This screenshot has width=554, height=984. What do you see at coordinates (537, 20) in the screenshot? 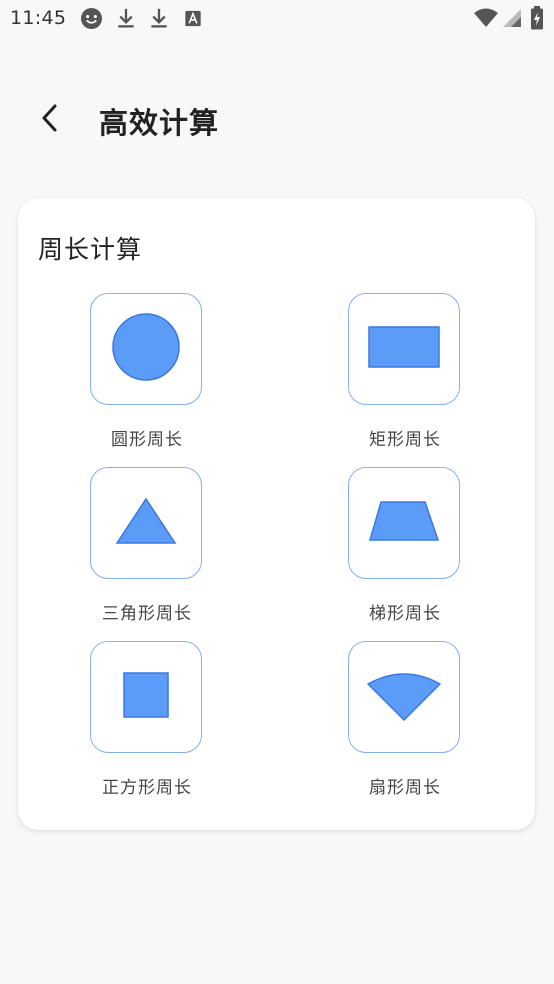
I see `battery-icon` at bounding box center [537, 20].